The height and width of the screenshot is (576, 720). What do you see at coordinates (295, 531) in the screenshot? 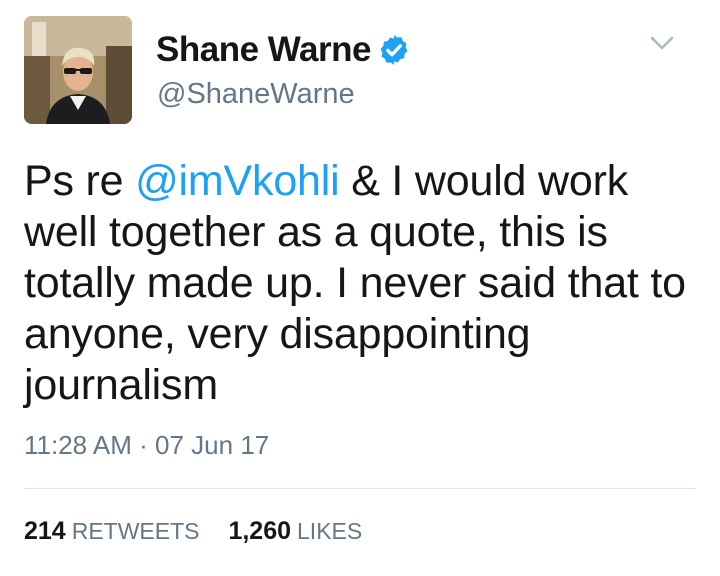
I see `likes-stat: 1,260 LIKES` at bounding box center [295, 531].